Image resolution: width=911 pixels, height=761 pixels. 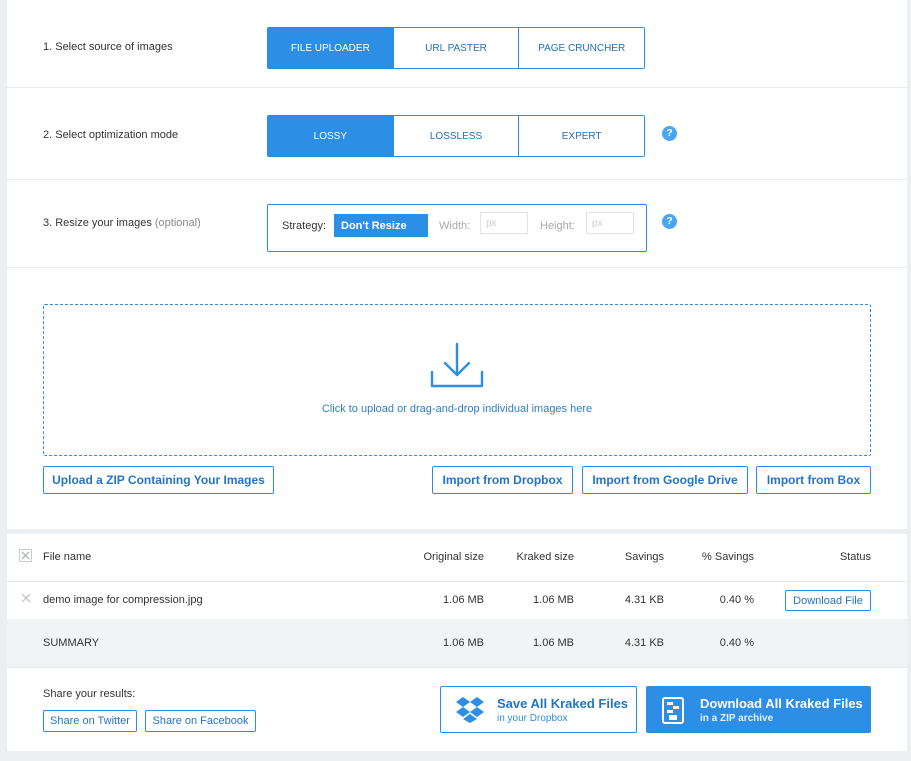 What do you see at coordinates (25, 555) in the screenshot?
I see `clear-all-icon` at bounding box center [25, 555].